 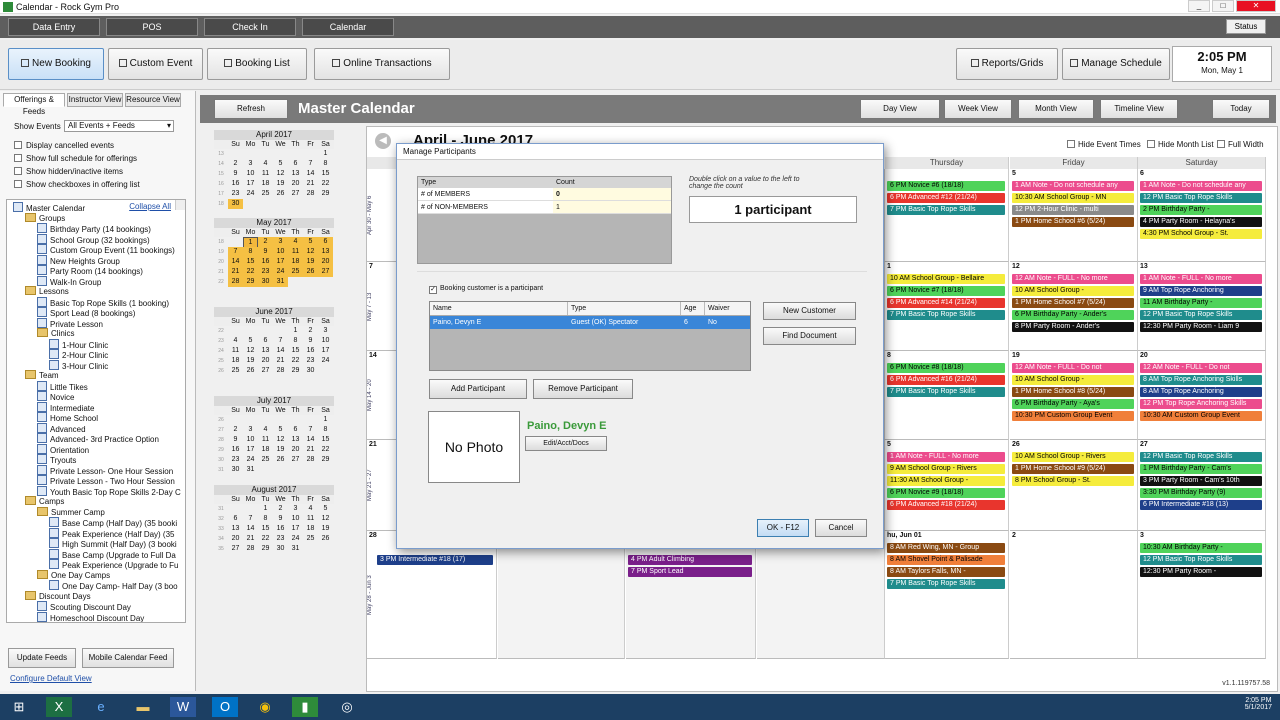 I want to click on tree-item: Birthday Party (14 bookings), so click(x=94, y=228).